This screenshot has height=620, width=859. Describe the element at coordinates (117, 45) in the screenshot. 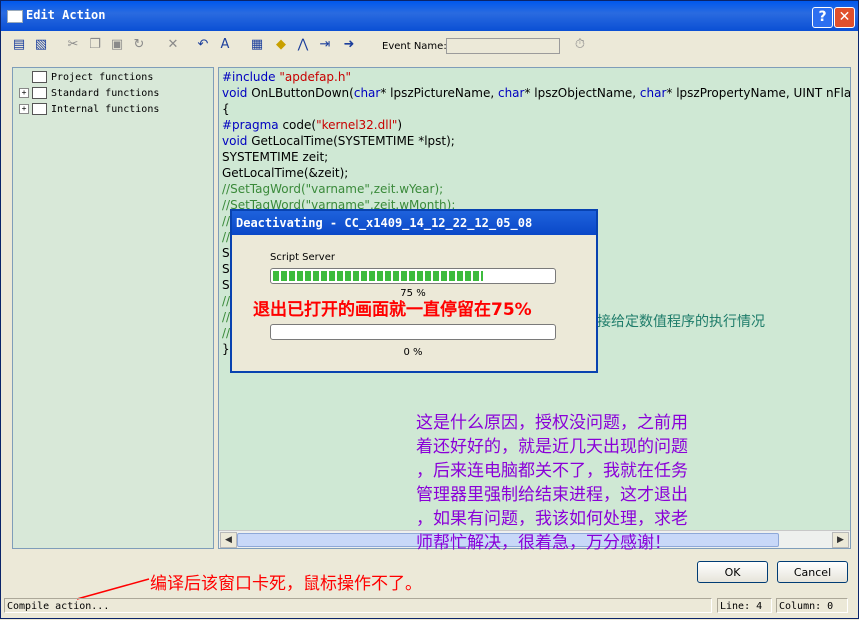

I see `paste-icon: ▣` at that location.